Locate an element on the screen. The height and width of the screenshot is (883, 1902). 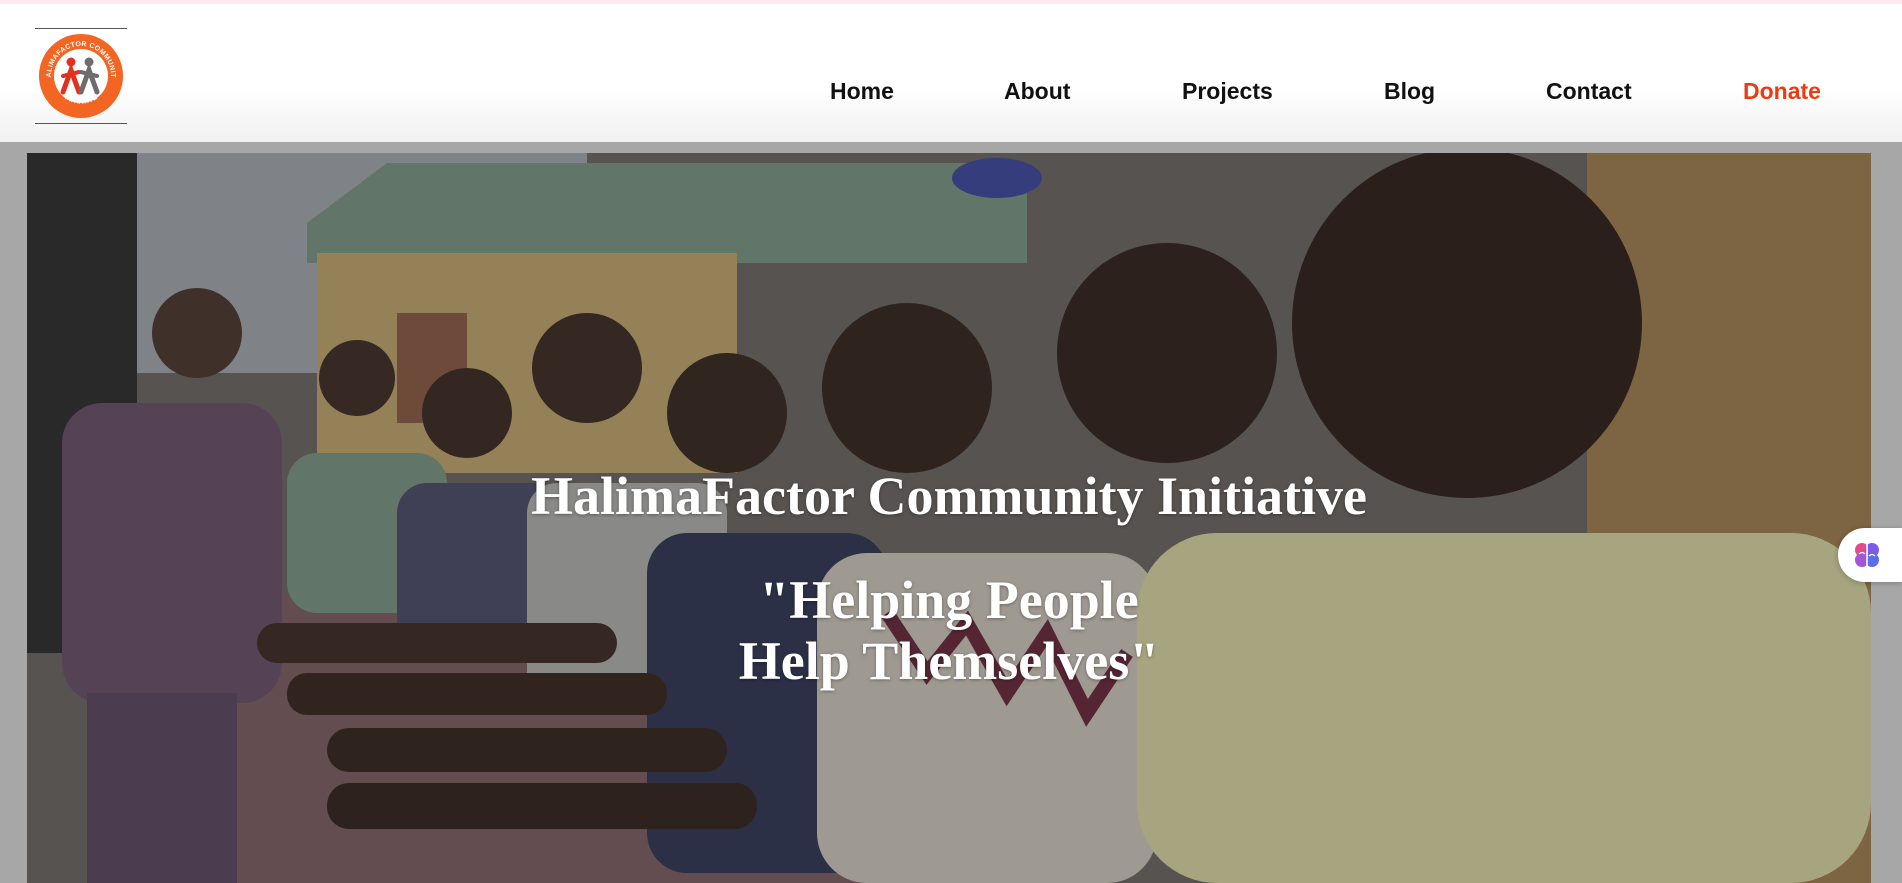
main-nav: Home About Projects Blog Contact Donate is located at coordinates (951, 96).